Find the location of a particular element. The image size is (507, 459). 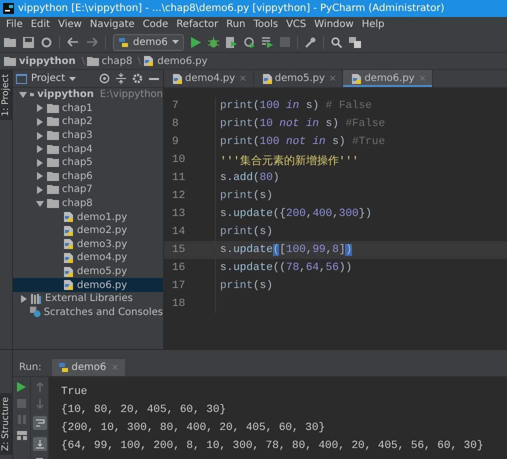

tree-item: External Libraries is located at coordinates (88, 299).